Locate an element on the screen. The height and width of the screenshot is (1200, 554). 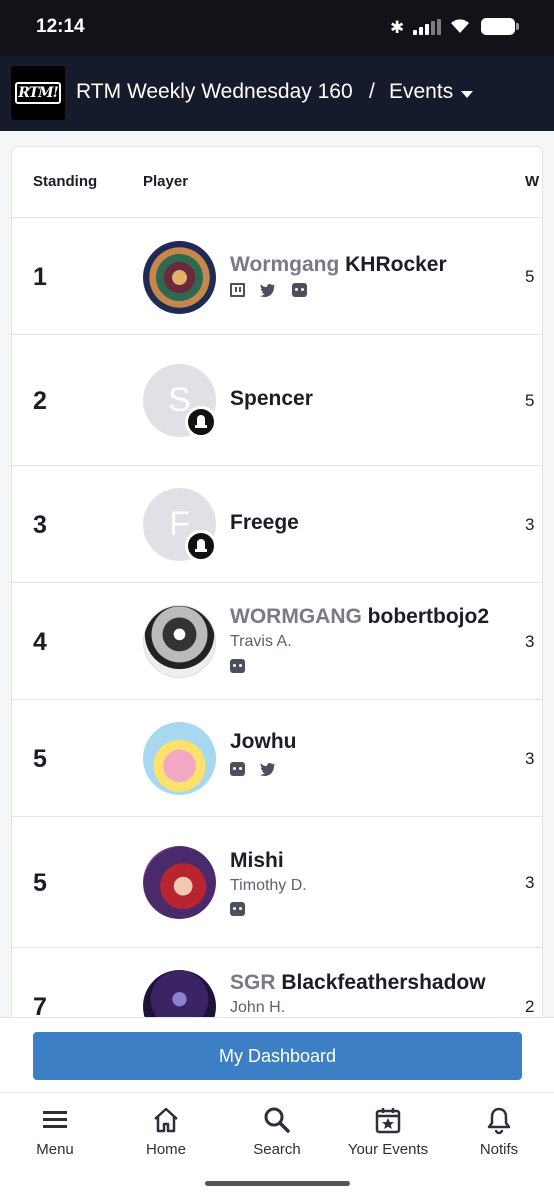
table-row: 5 Mishi Timothy D. 3 is located at coordinates (277, 882).